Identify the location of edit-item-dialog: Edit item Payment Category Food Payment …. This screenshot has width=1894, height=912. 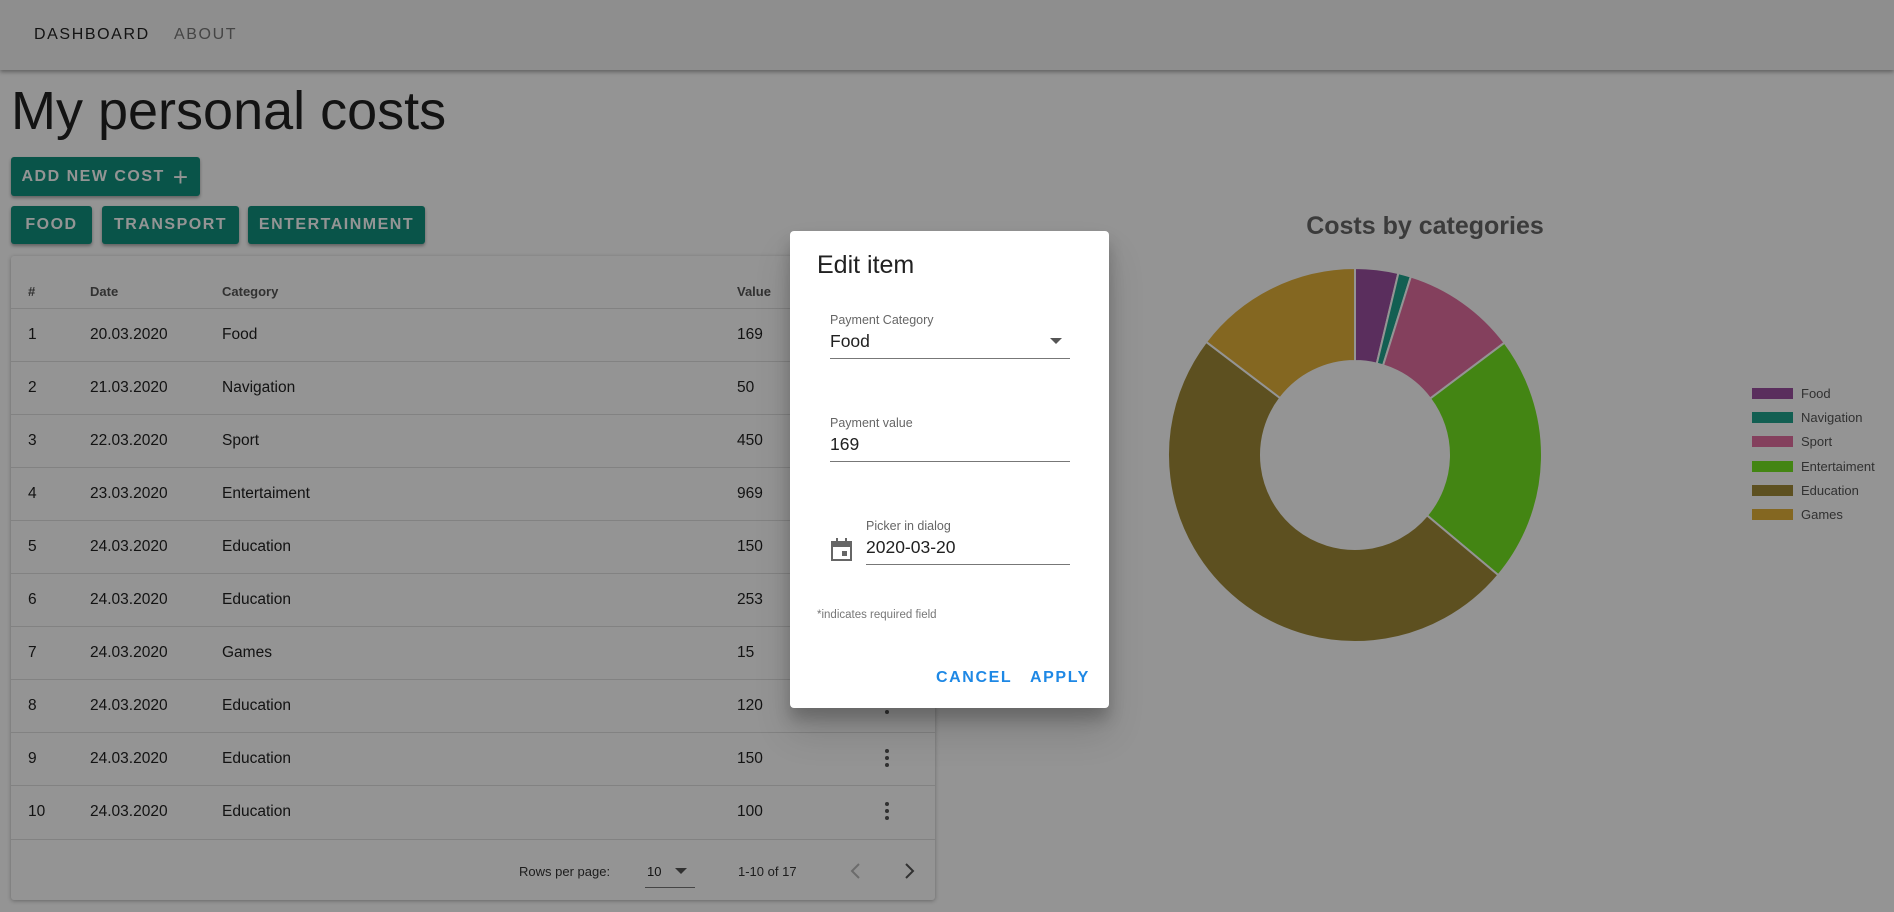
(949, 469).